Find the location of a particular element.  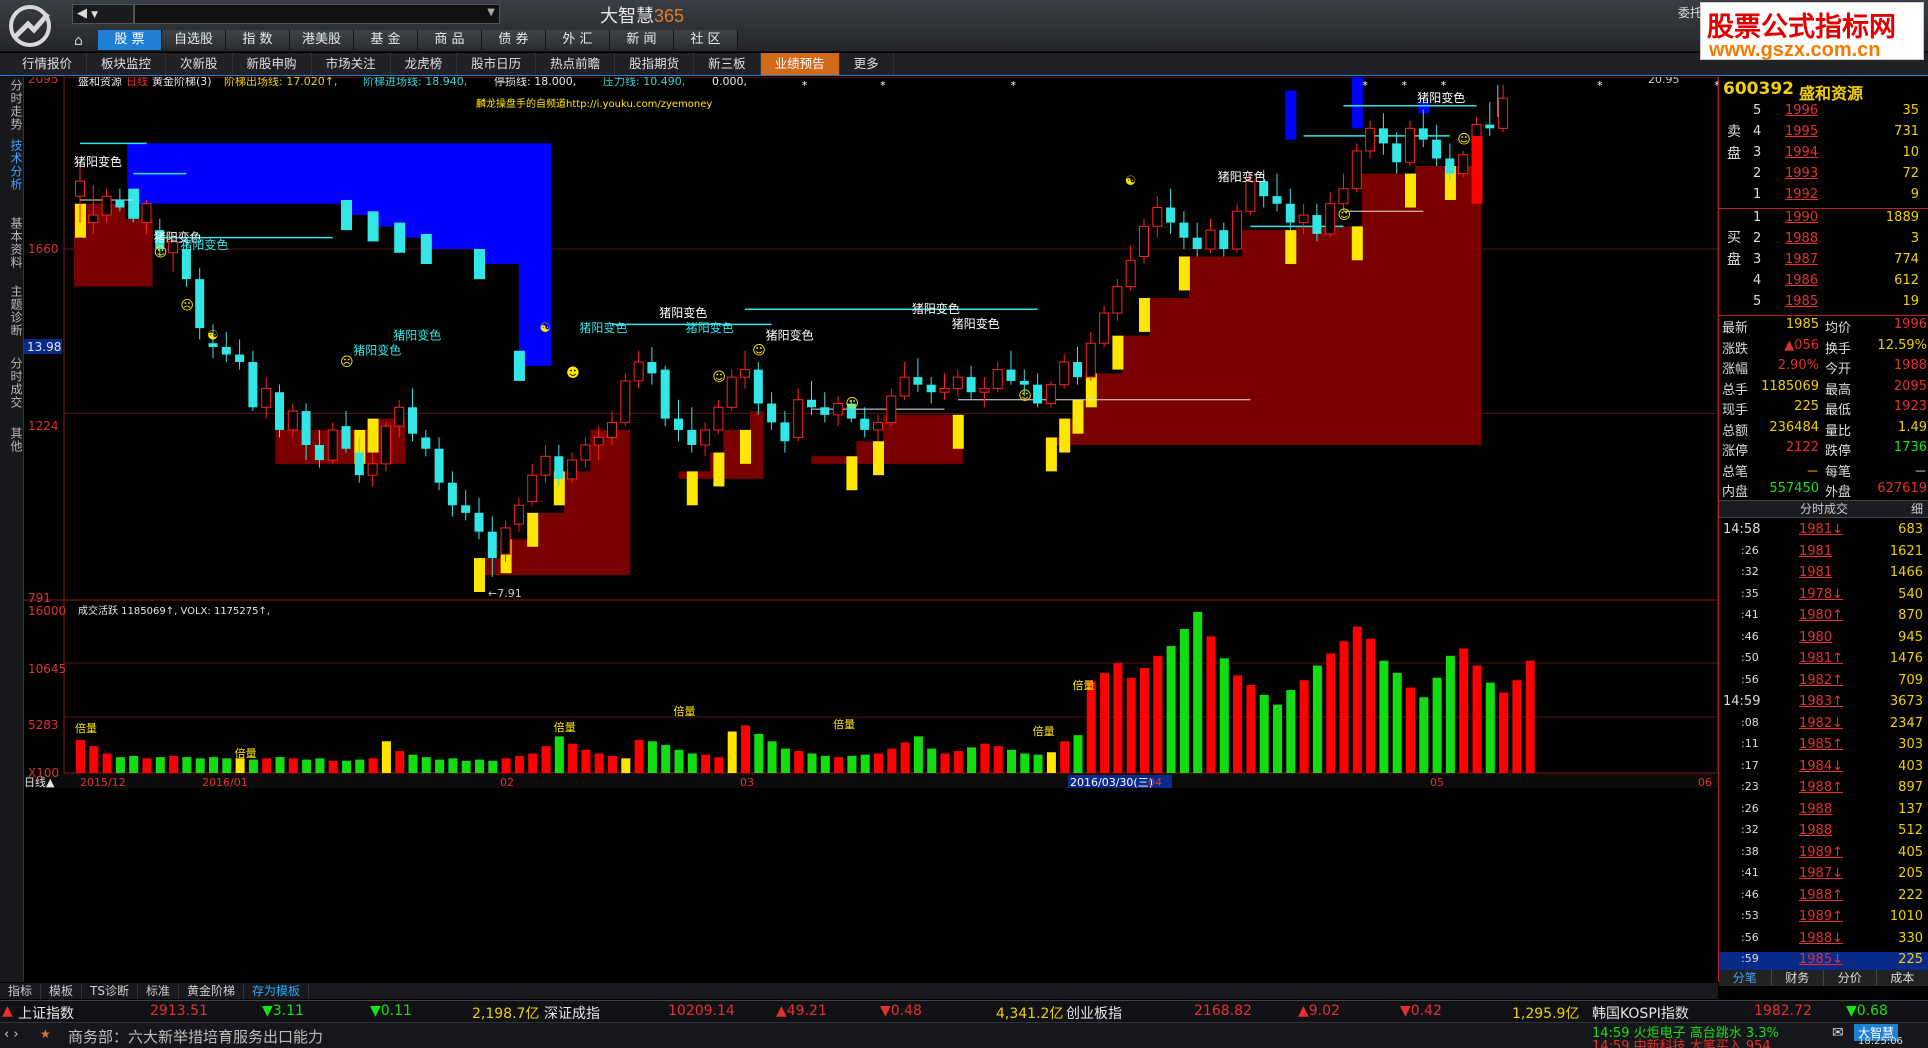

trade-row: :56 1988↓ 330 is located at coordinates (1823, 941).